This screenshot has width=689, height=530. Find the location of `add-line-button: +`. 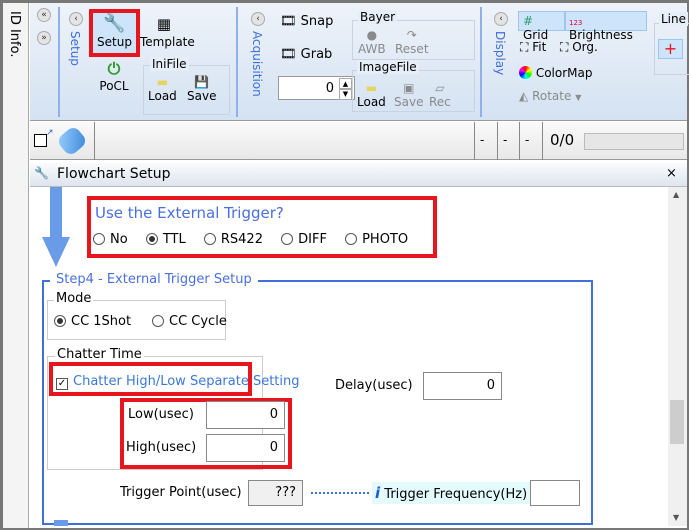

add-line-button: + is located at coordinates (670, 49).